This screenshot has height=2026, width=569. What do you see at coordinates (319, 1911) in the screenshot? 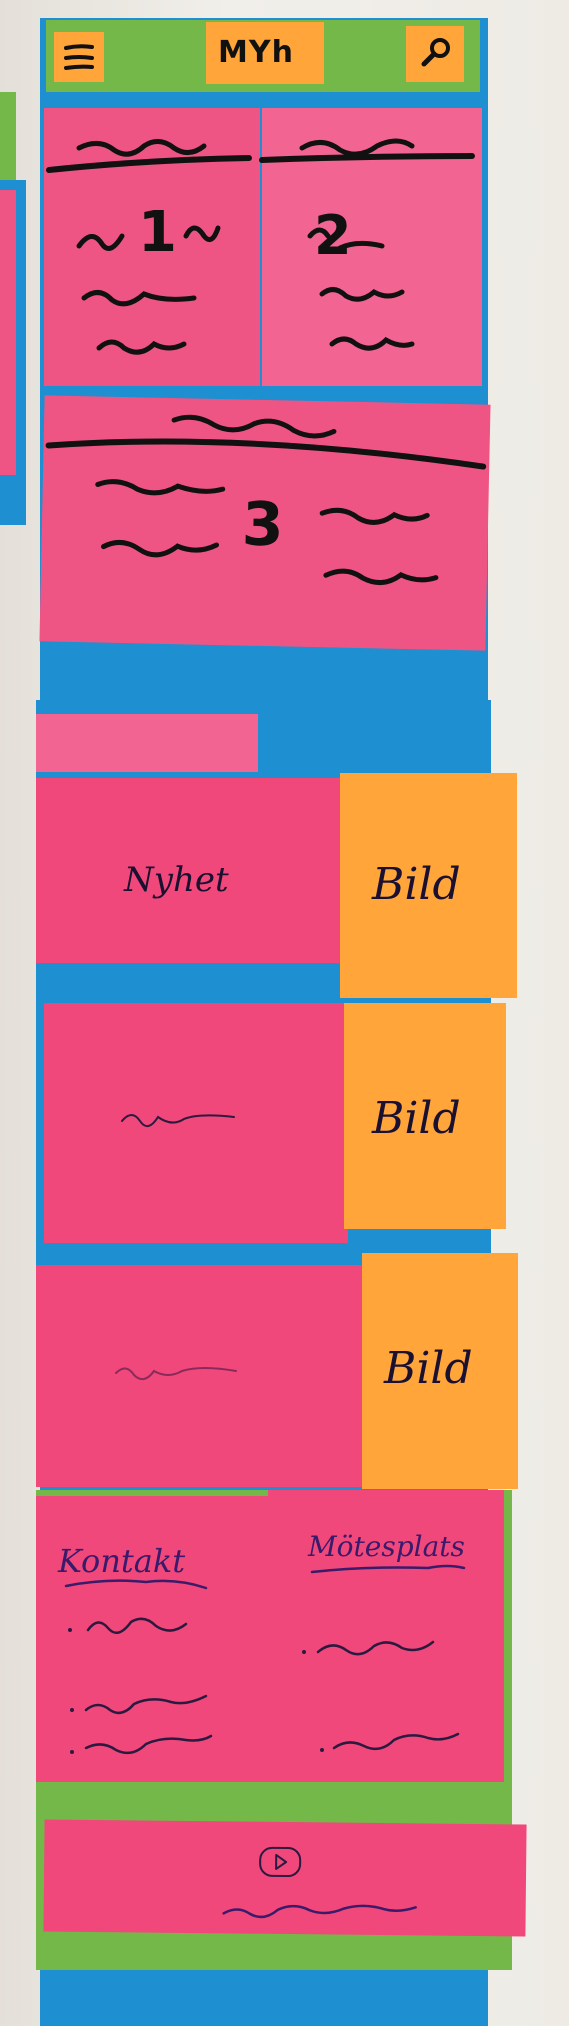
I see `footer-video-scribble` at bounding box center [319, 1911].